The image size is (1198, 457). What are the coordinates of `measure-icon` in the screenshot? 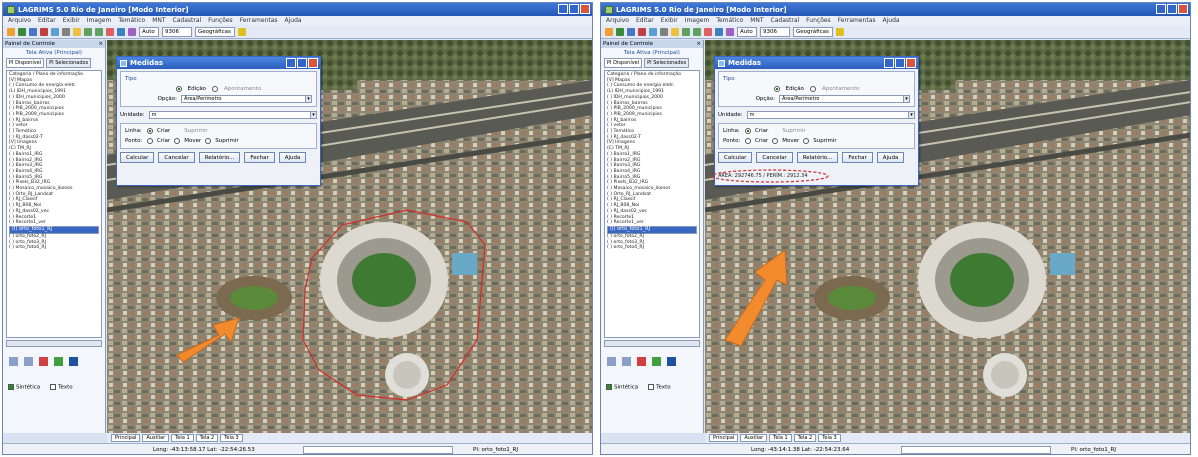 It's located at (708, 31).